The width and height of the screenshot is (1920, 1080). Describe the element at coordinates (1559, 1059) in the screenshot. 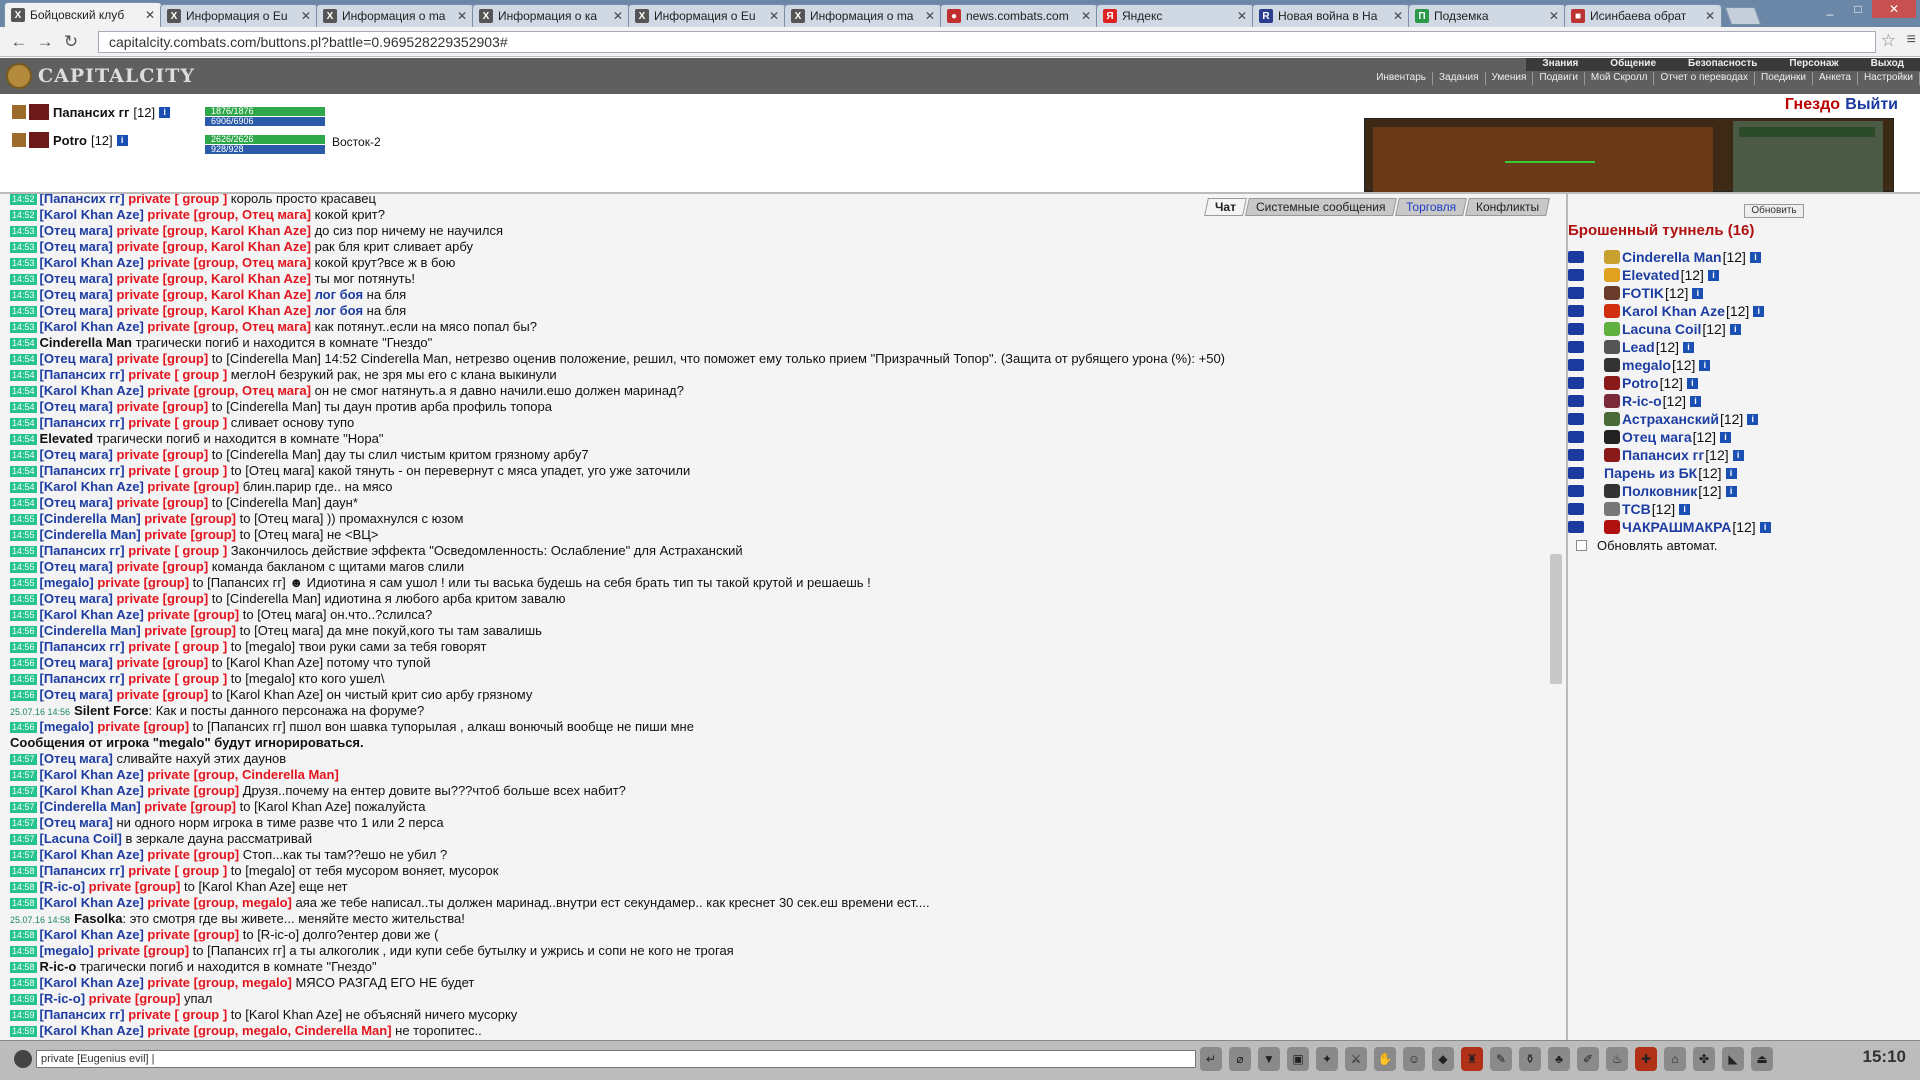

I see `bag-icon: ♣` at that location.